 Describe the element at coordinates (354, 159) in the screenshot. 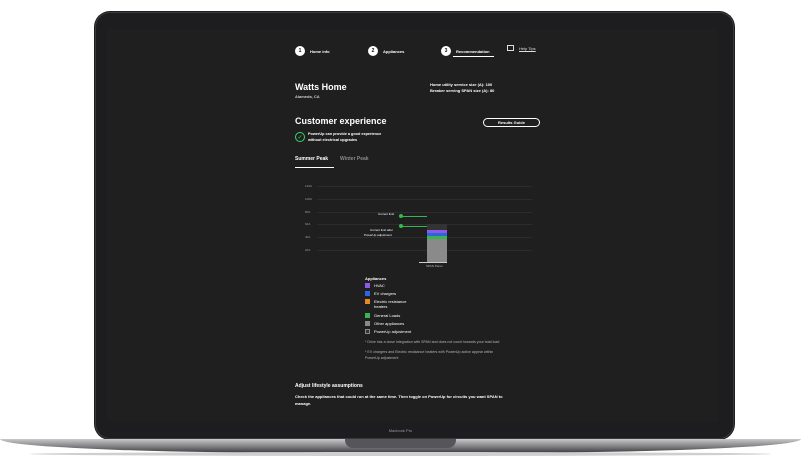

I see `tab-winter-peak: Winter Peak` at that location.